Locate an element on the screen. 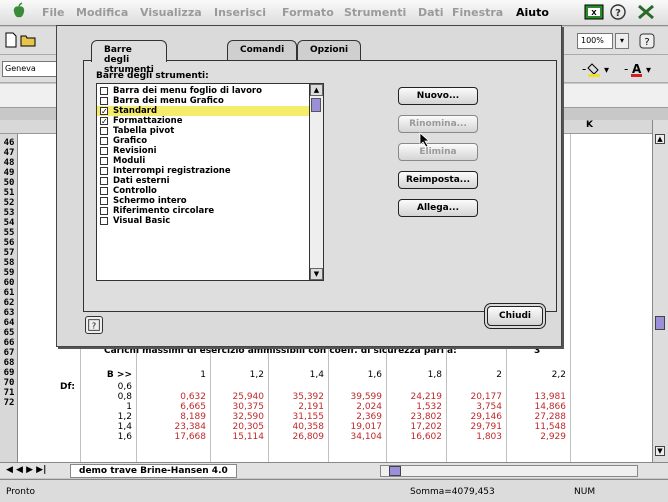  row-number: 61 is located at coordinates (9, 293).